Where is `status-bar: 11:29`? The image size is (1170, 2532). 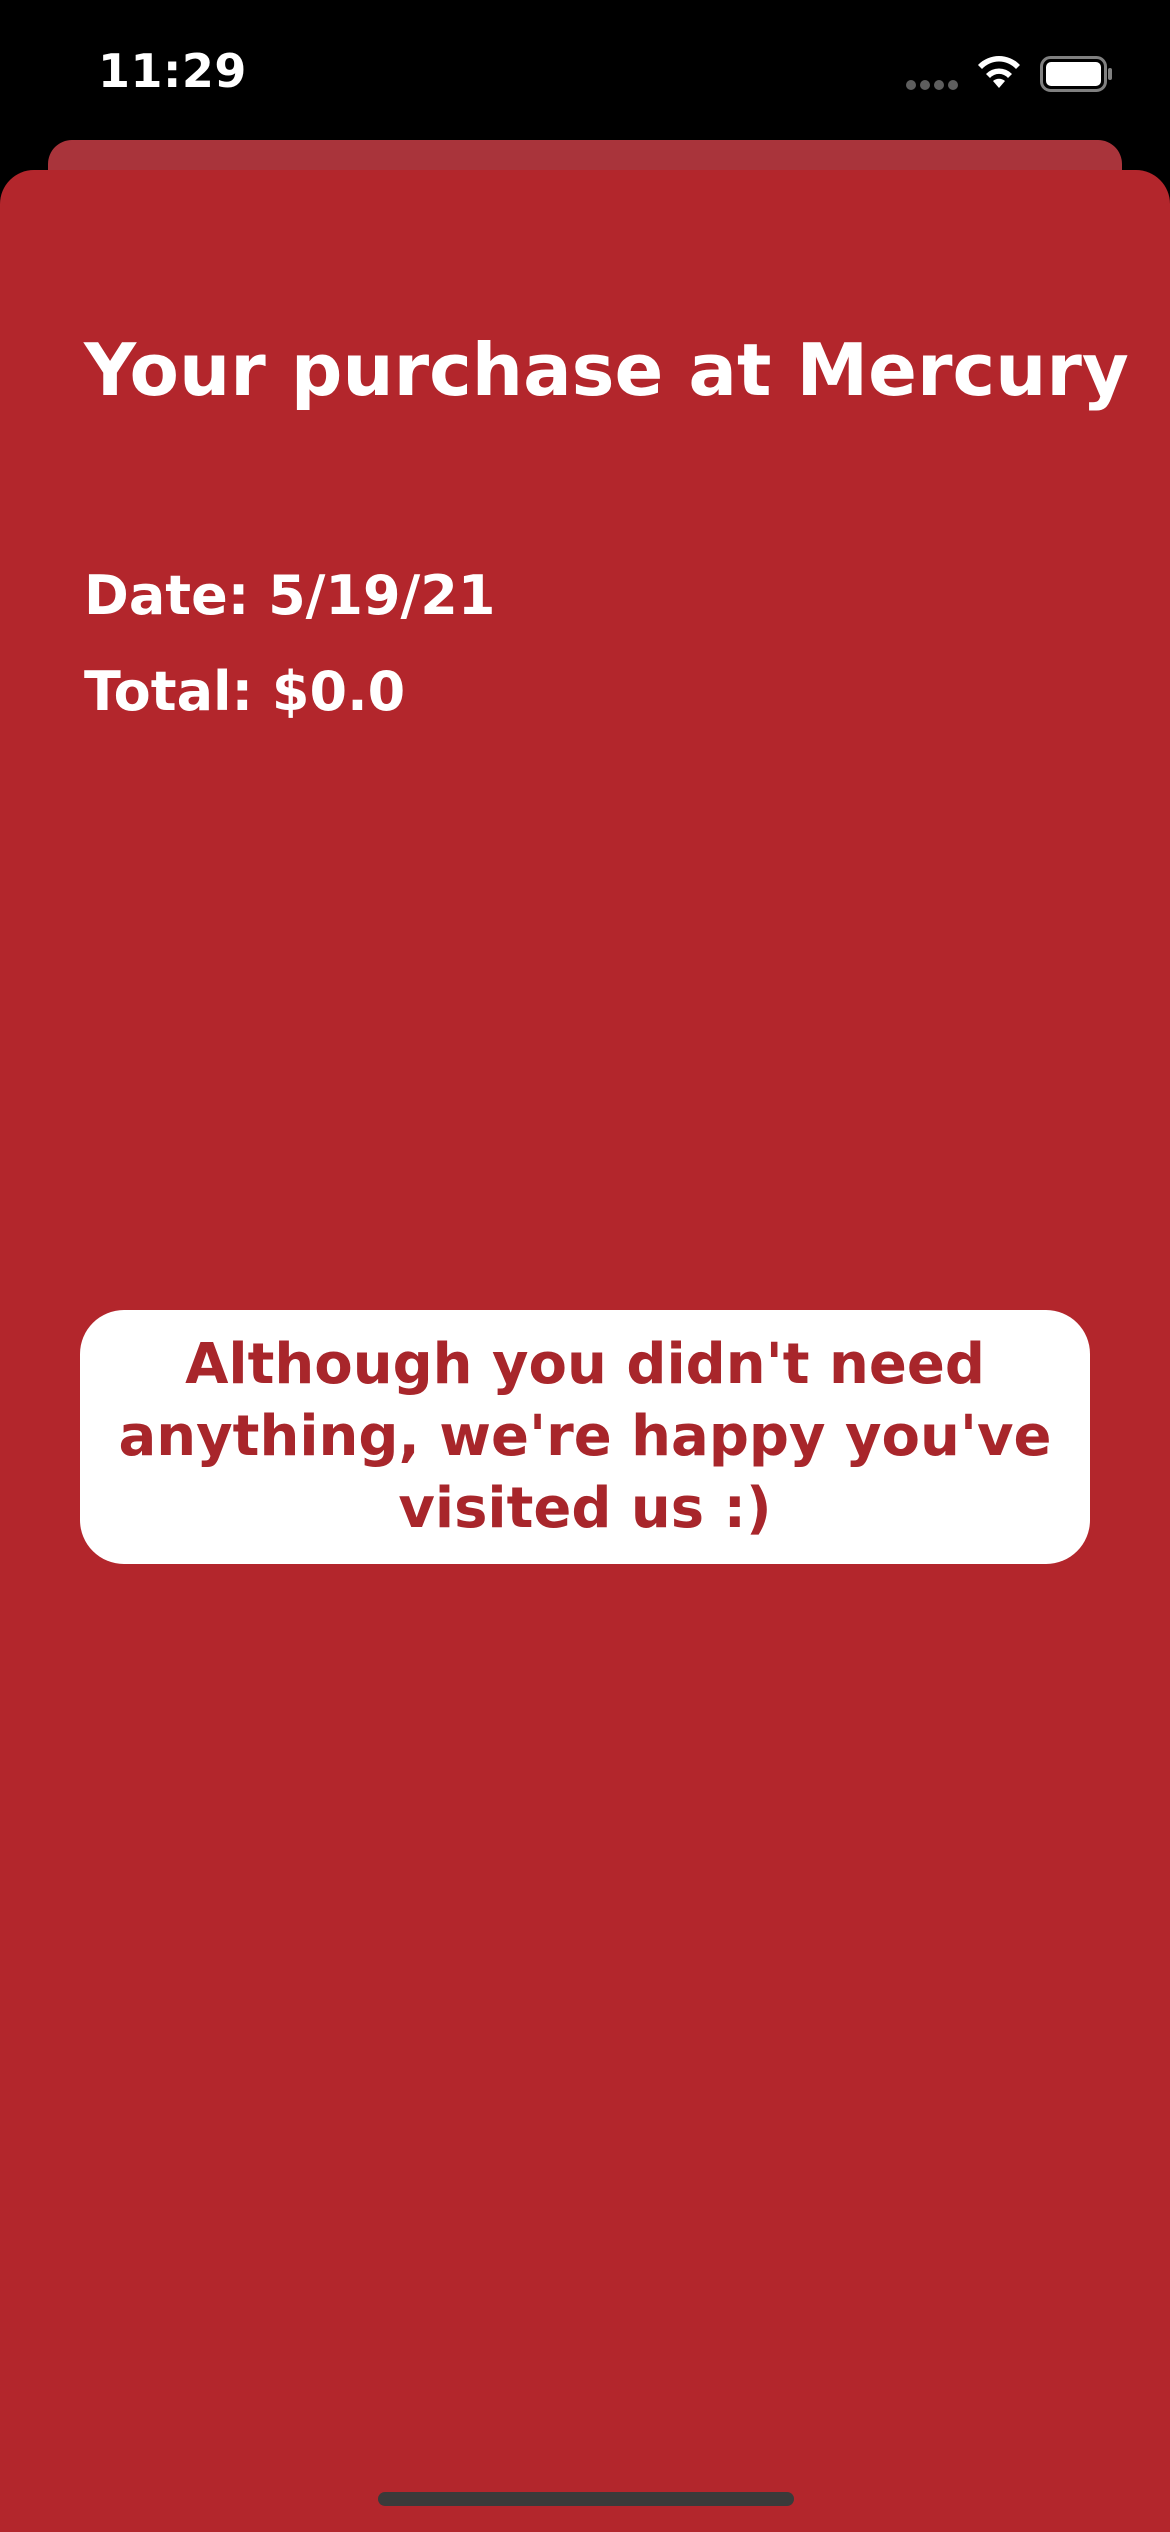 status-bar: 11:29 is located at coordinates (585, 70).